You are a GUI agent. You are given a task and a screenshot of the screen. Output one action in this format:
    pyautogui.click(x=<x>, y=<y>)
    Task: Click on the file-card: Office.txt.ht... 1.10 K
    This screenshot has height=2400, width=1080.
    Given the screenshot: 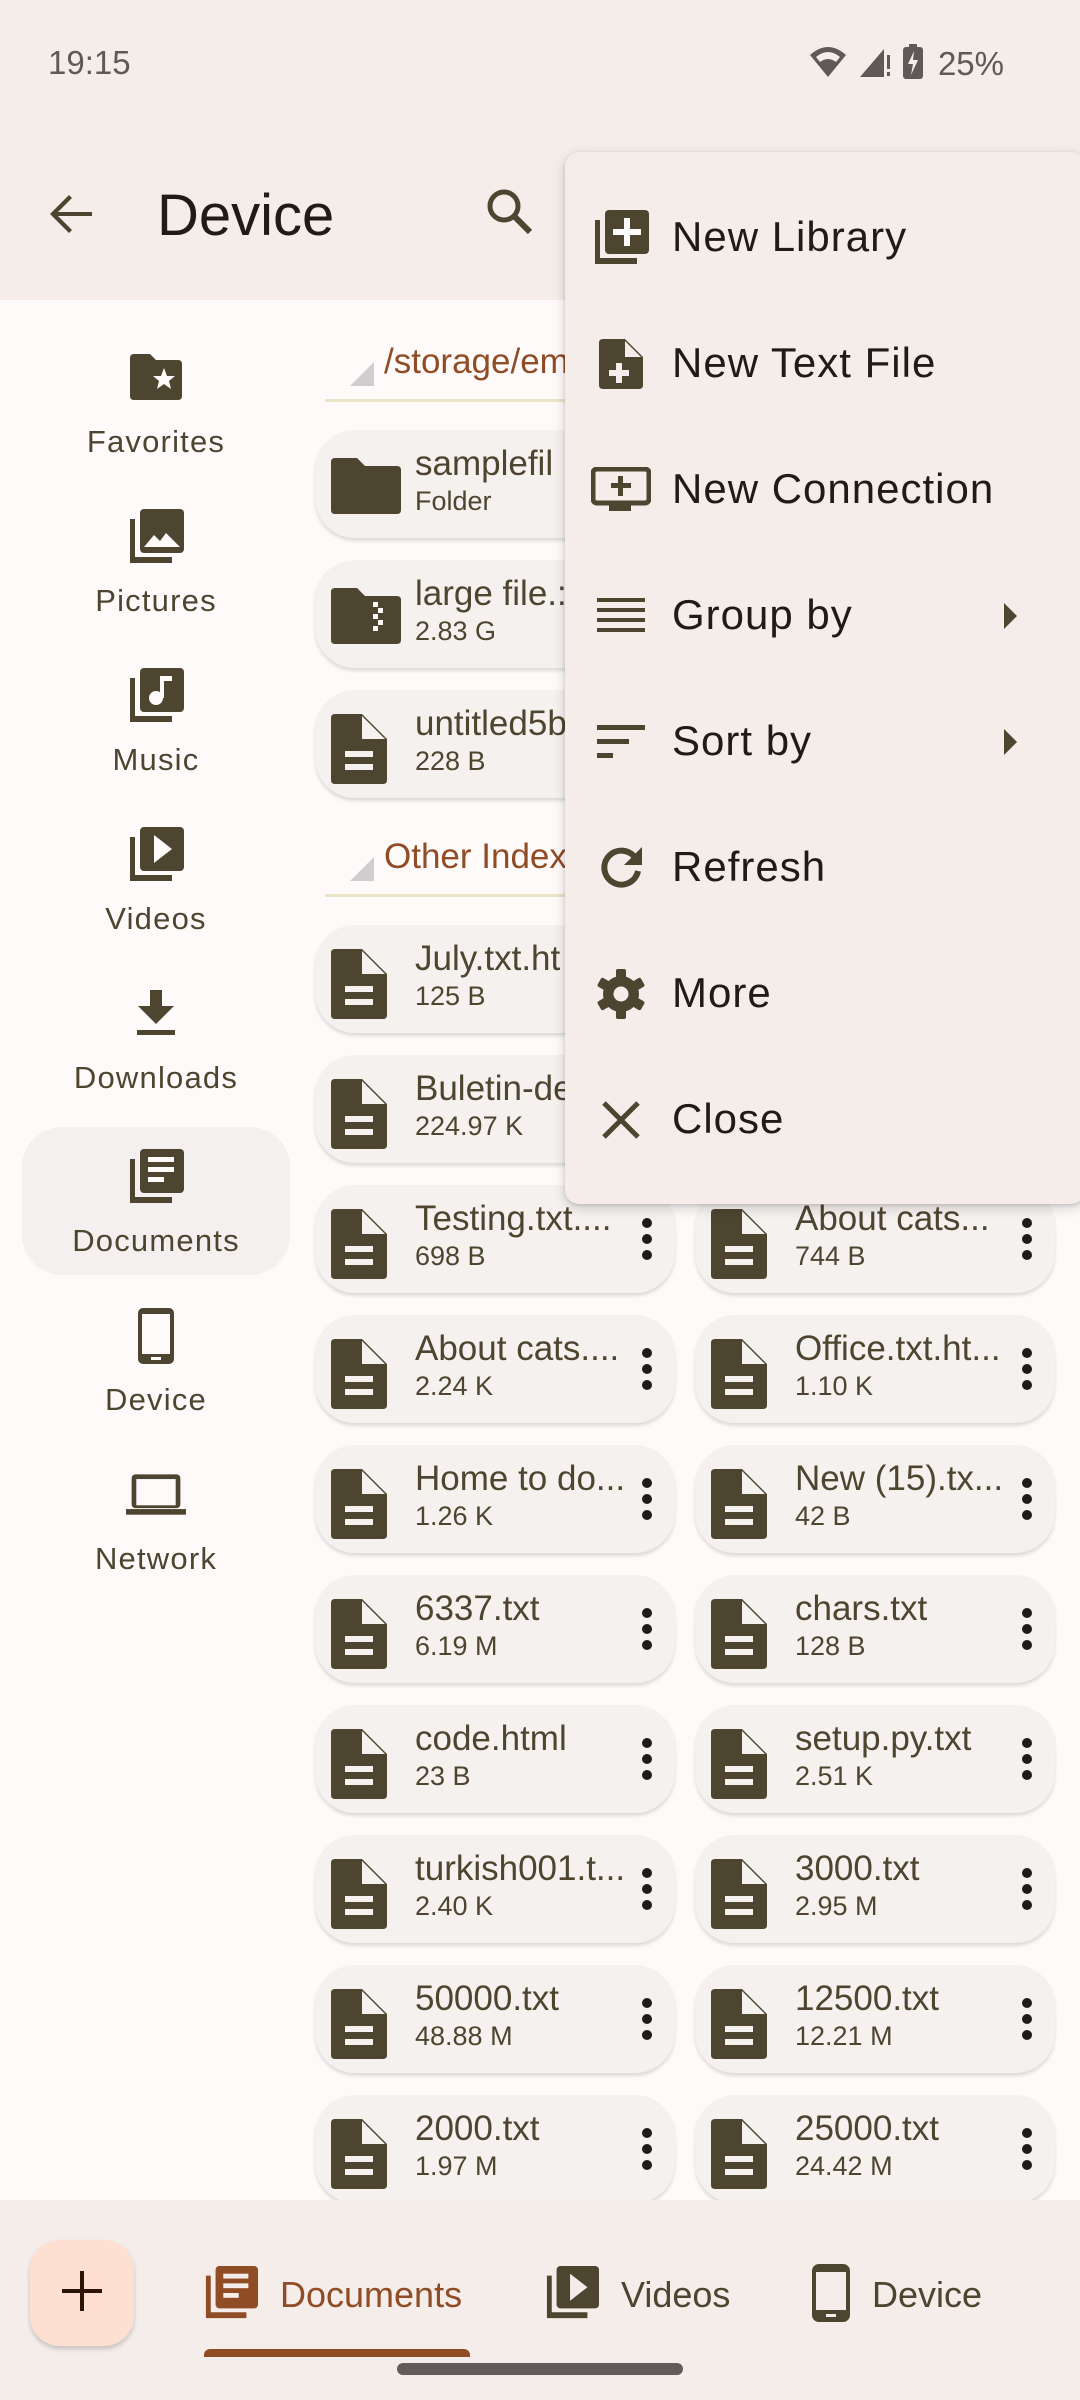 What is the action you would take?
    pyautogui.click(x=875, y=1369)
    